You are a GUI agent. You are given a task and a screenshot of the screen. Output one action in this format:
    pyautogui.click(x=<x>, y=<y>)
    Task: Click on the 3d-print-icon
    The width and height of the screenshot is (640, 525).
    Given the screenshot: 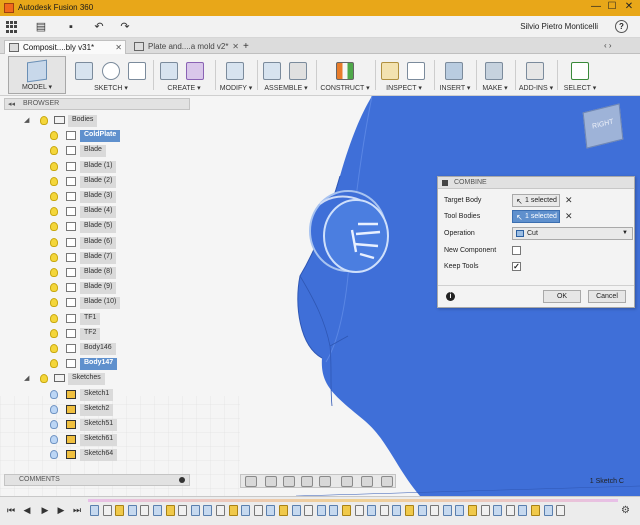 What is the action you would take?
    pyautogui.click(x=494, y=71)
    